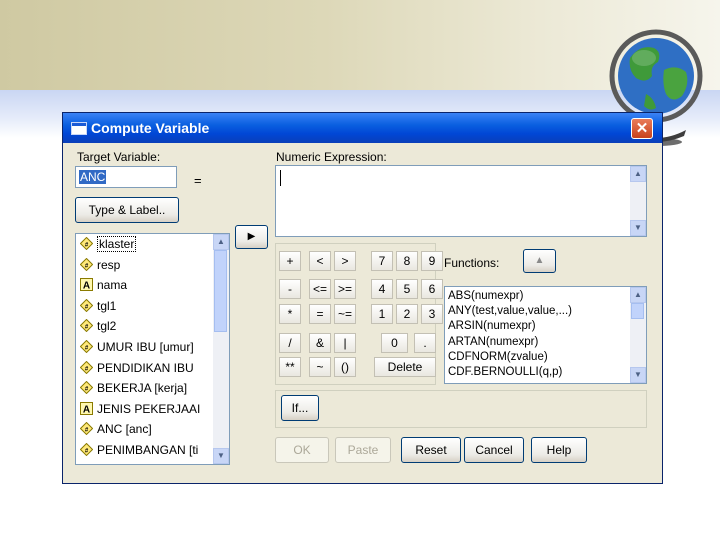 The height and width of the screenshot is (540, 720). What do you see at coordinates (432, 289) in the screenshot?
I see `keypad-key: 6` at bounding box center [432, 289].